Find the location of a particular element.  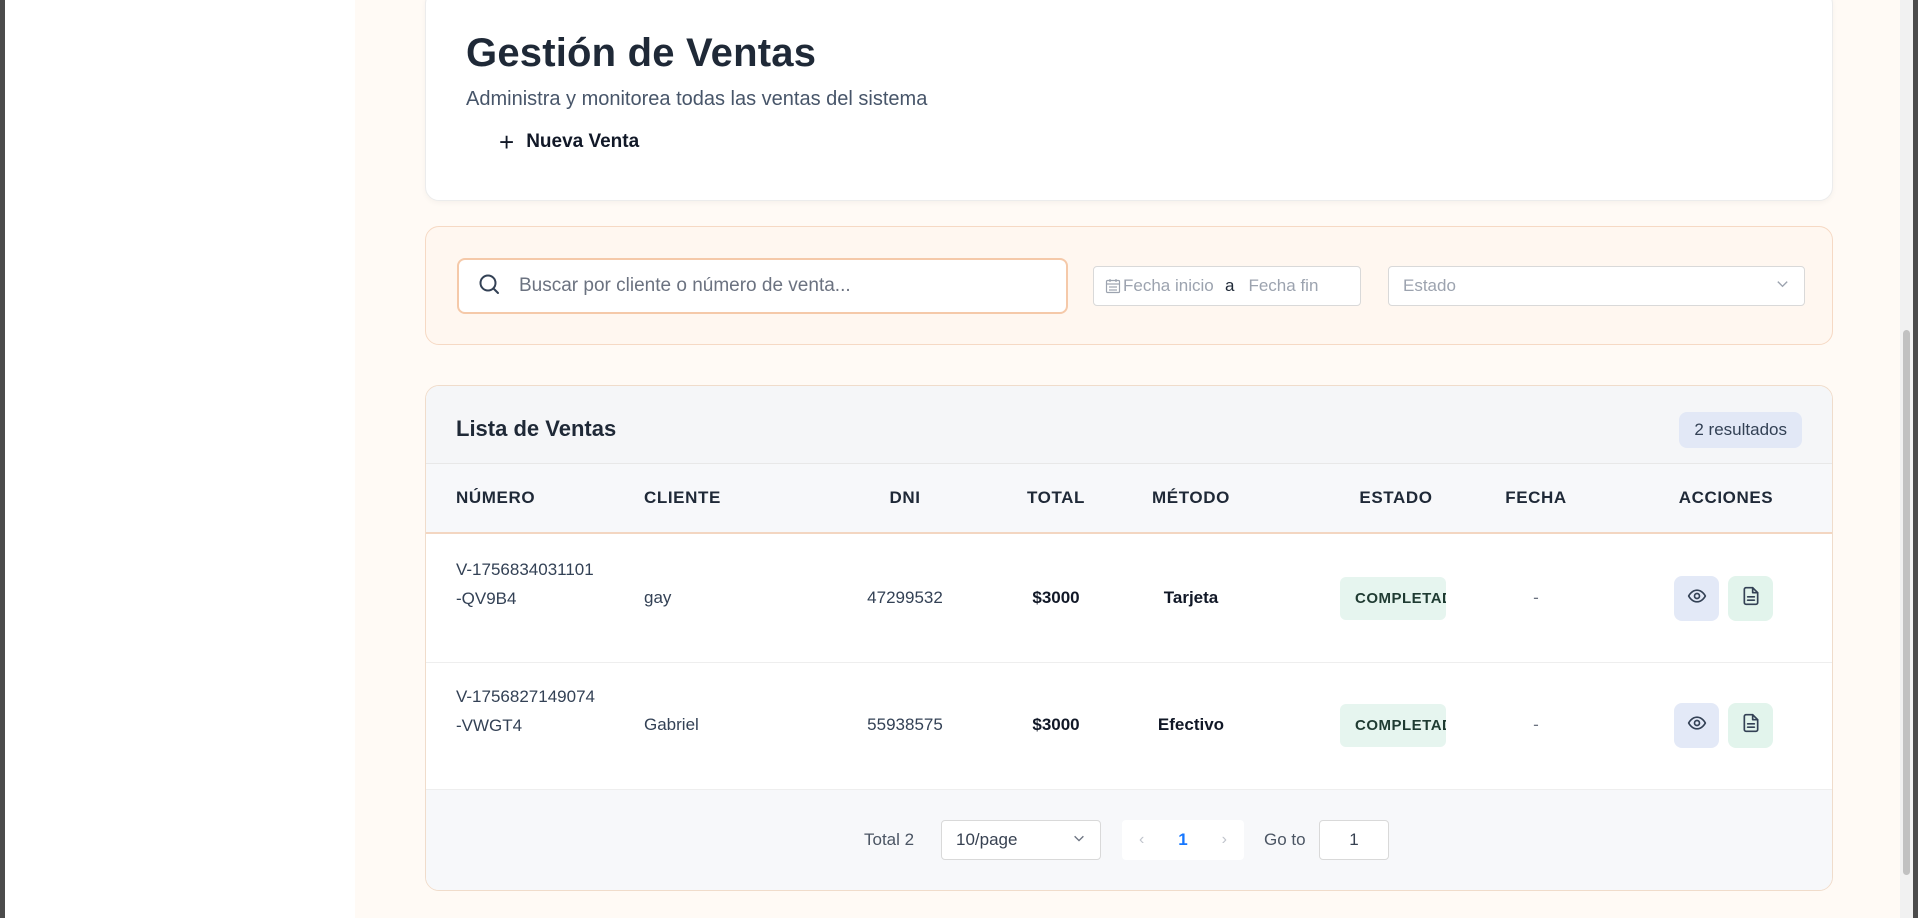

results-count-badge: 2 resultados is located at coordinates (1740, 430).